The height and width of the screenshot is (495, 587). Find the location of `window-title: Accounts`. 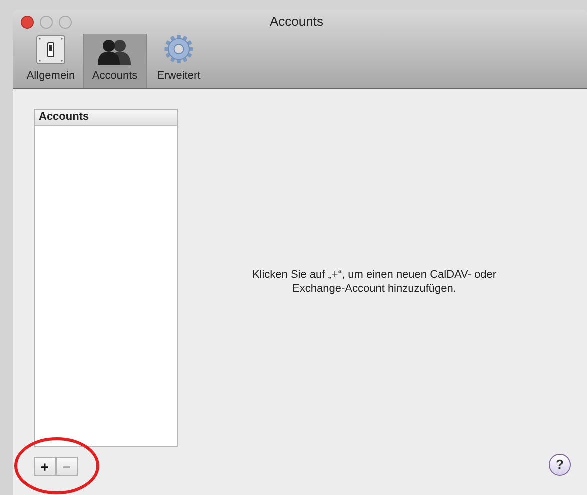

window-title: Accounts is located at coordinates (297, 22).